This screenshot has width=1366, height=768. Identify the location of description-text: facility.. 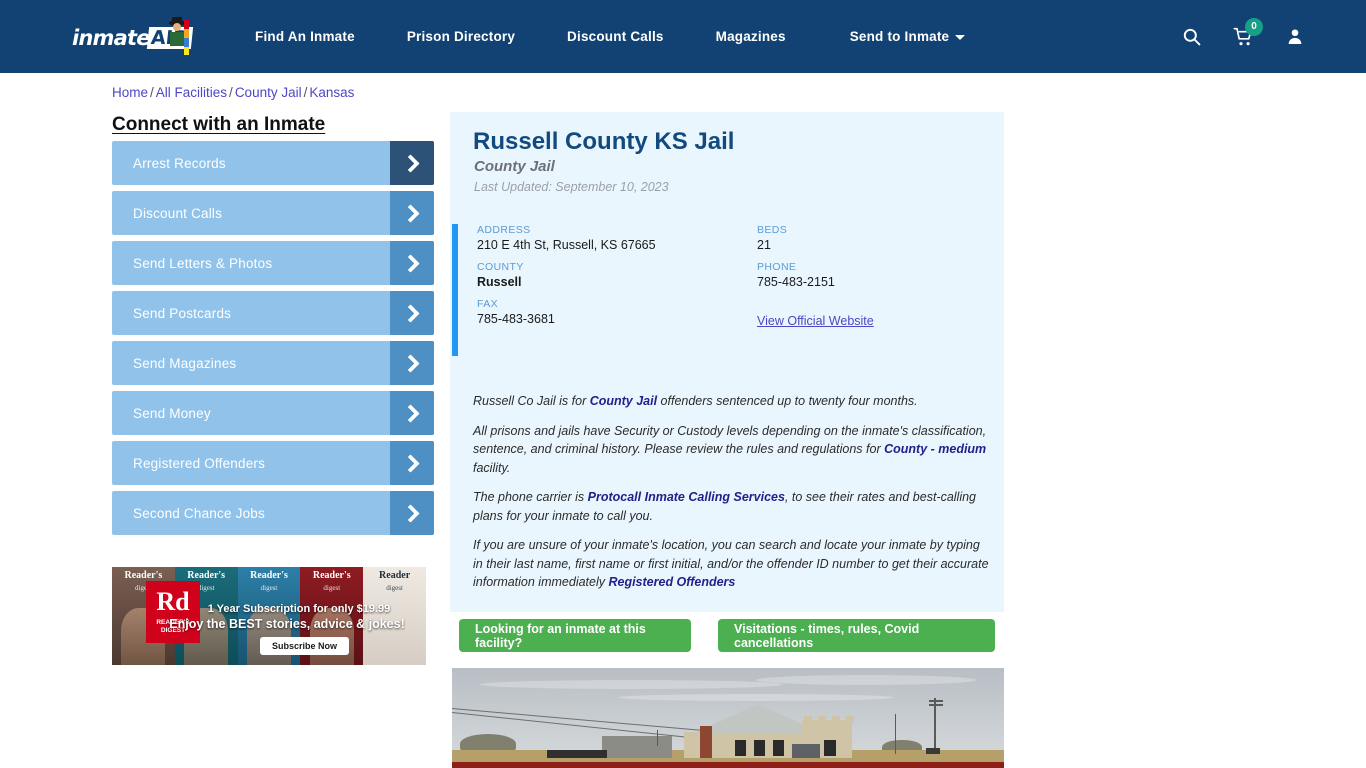
(492, 467).